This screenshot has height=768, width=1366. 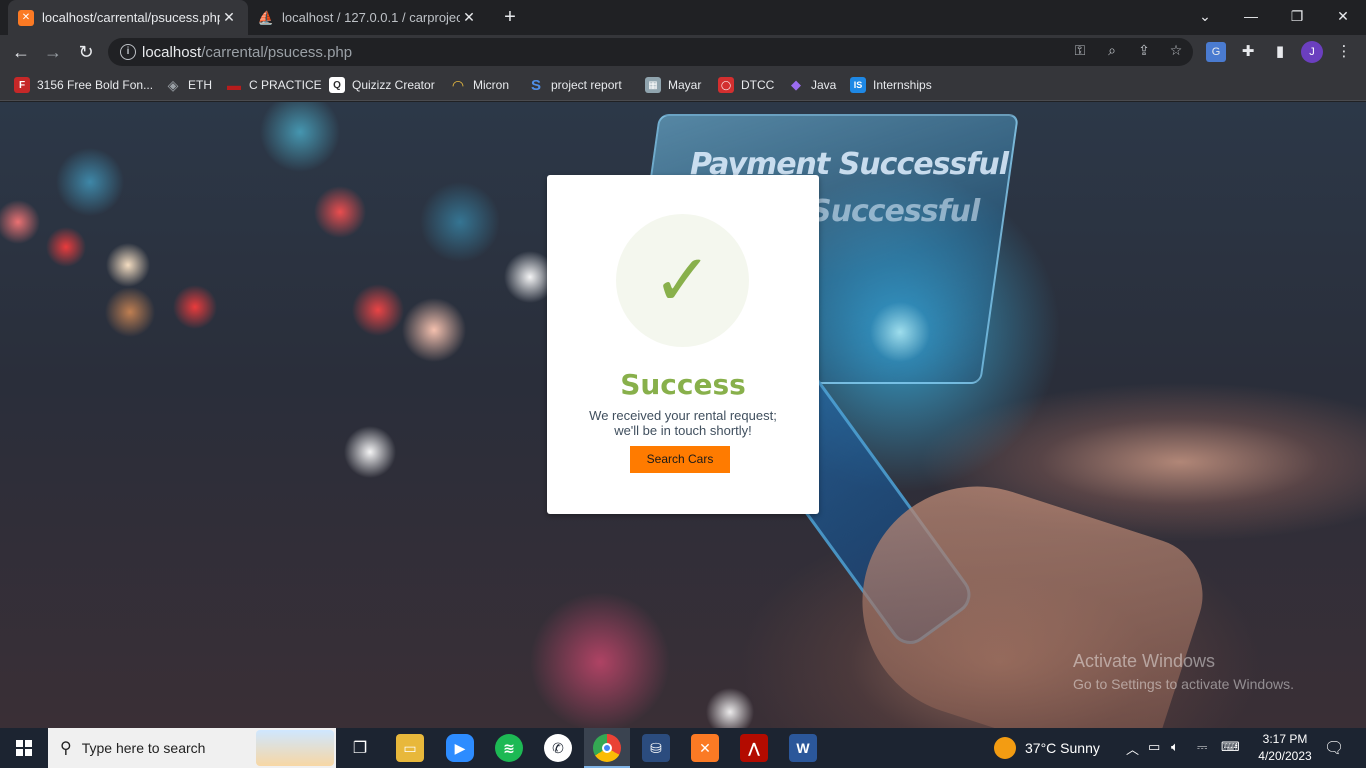 I want to click on bookmark-item: Q Quizizz Creator, so click(x=382, y=85).